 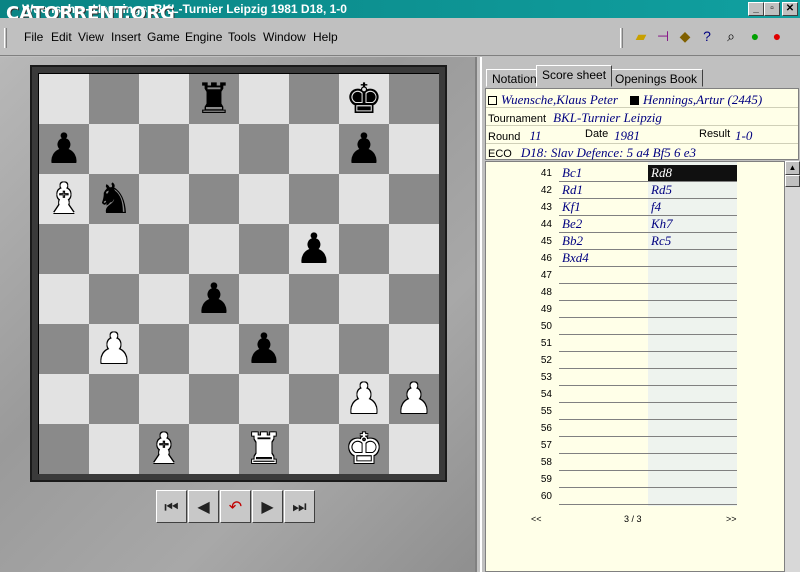 I want to click on toolbar-grip-right, so click(x=621, y=38).